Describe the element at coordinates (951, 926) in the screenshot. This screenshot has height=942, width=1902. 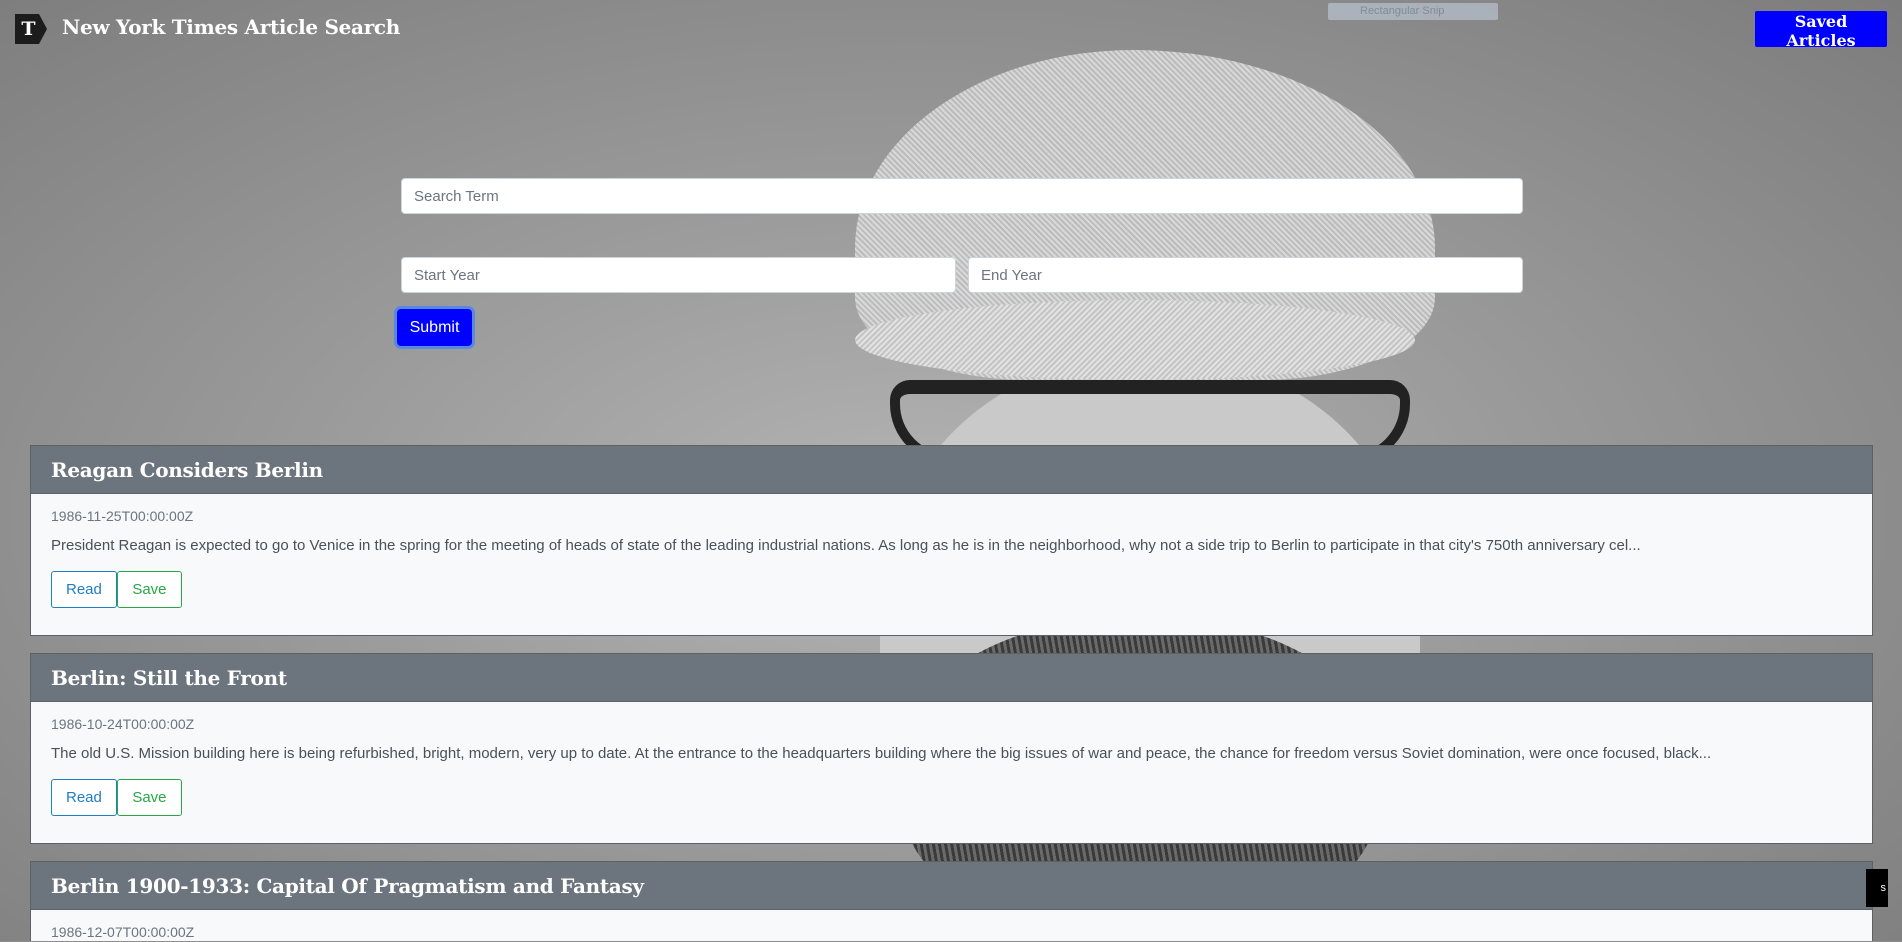
I see `article-body: 1986-12-07T00:00:00Z` at that location.